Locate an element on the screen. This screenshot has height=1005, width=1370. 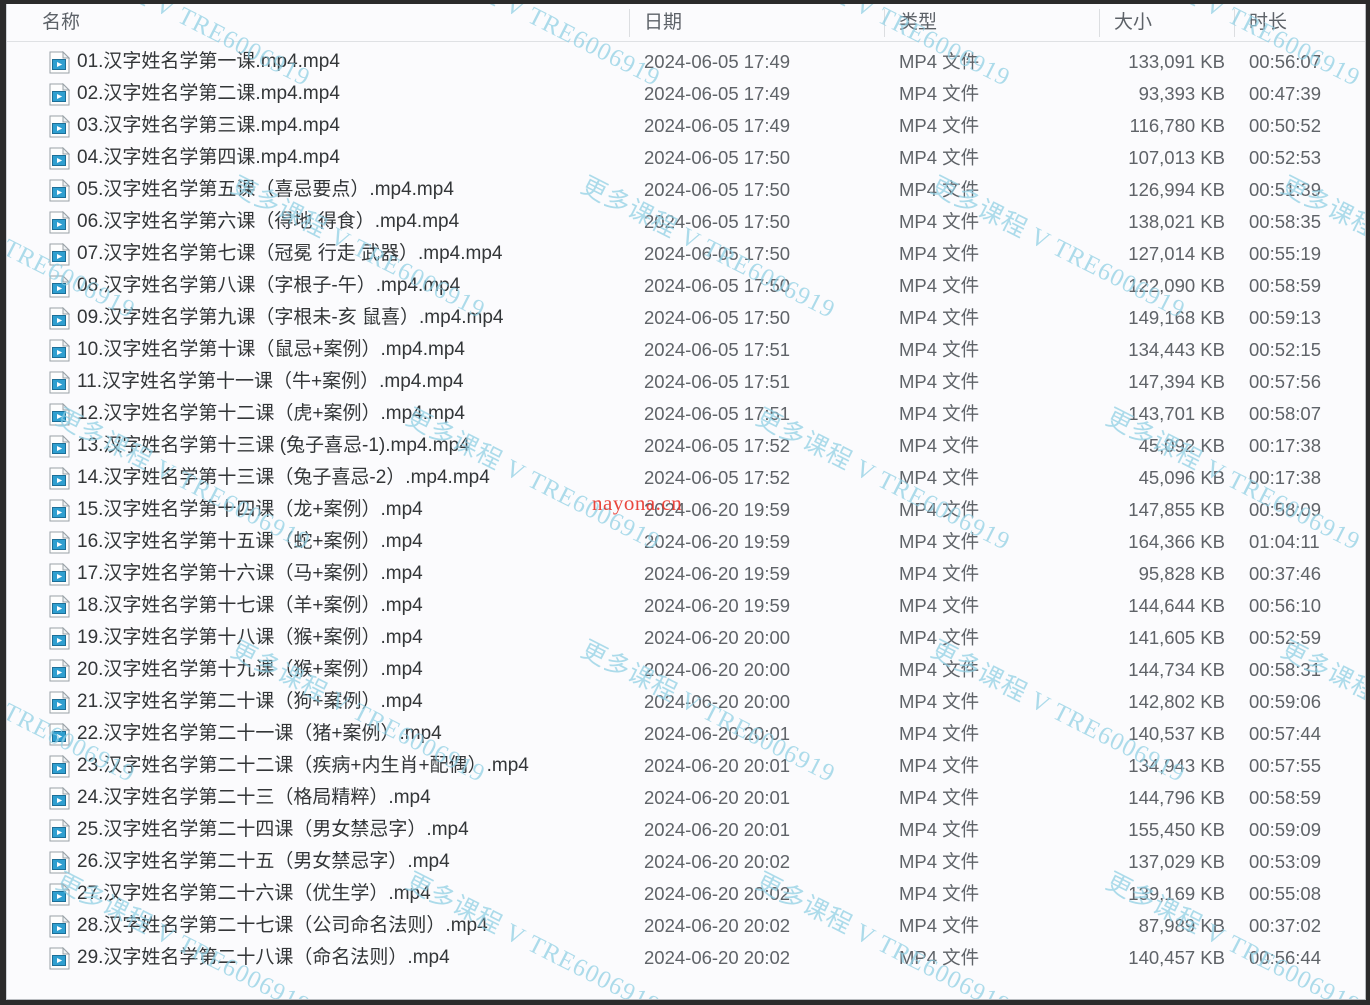
file-name-cell: 03.汉字姓名学第三课.mp4.mp4 is located at coordinates (208, 125).